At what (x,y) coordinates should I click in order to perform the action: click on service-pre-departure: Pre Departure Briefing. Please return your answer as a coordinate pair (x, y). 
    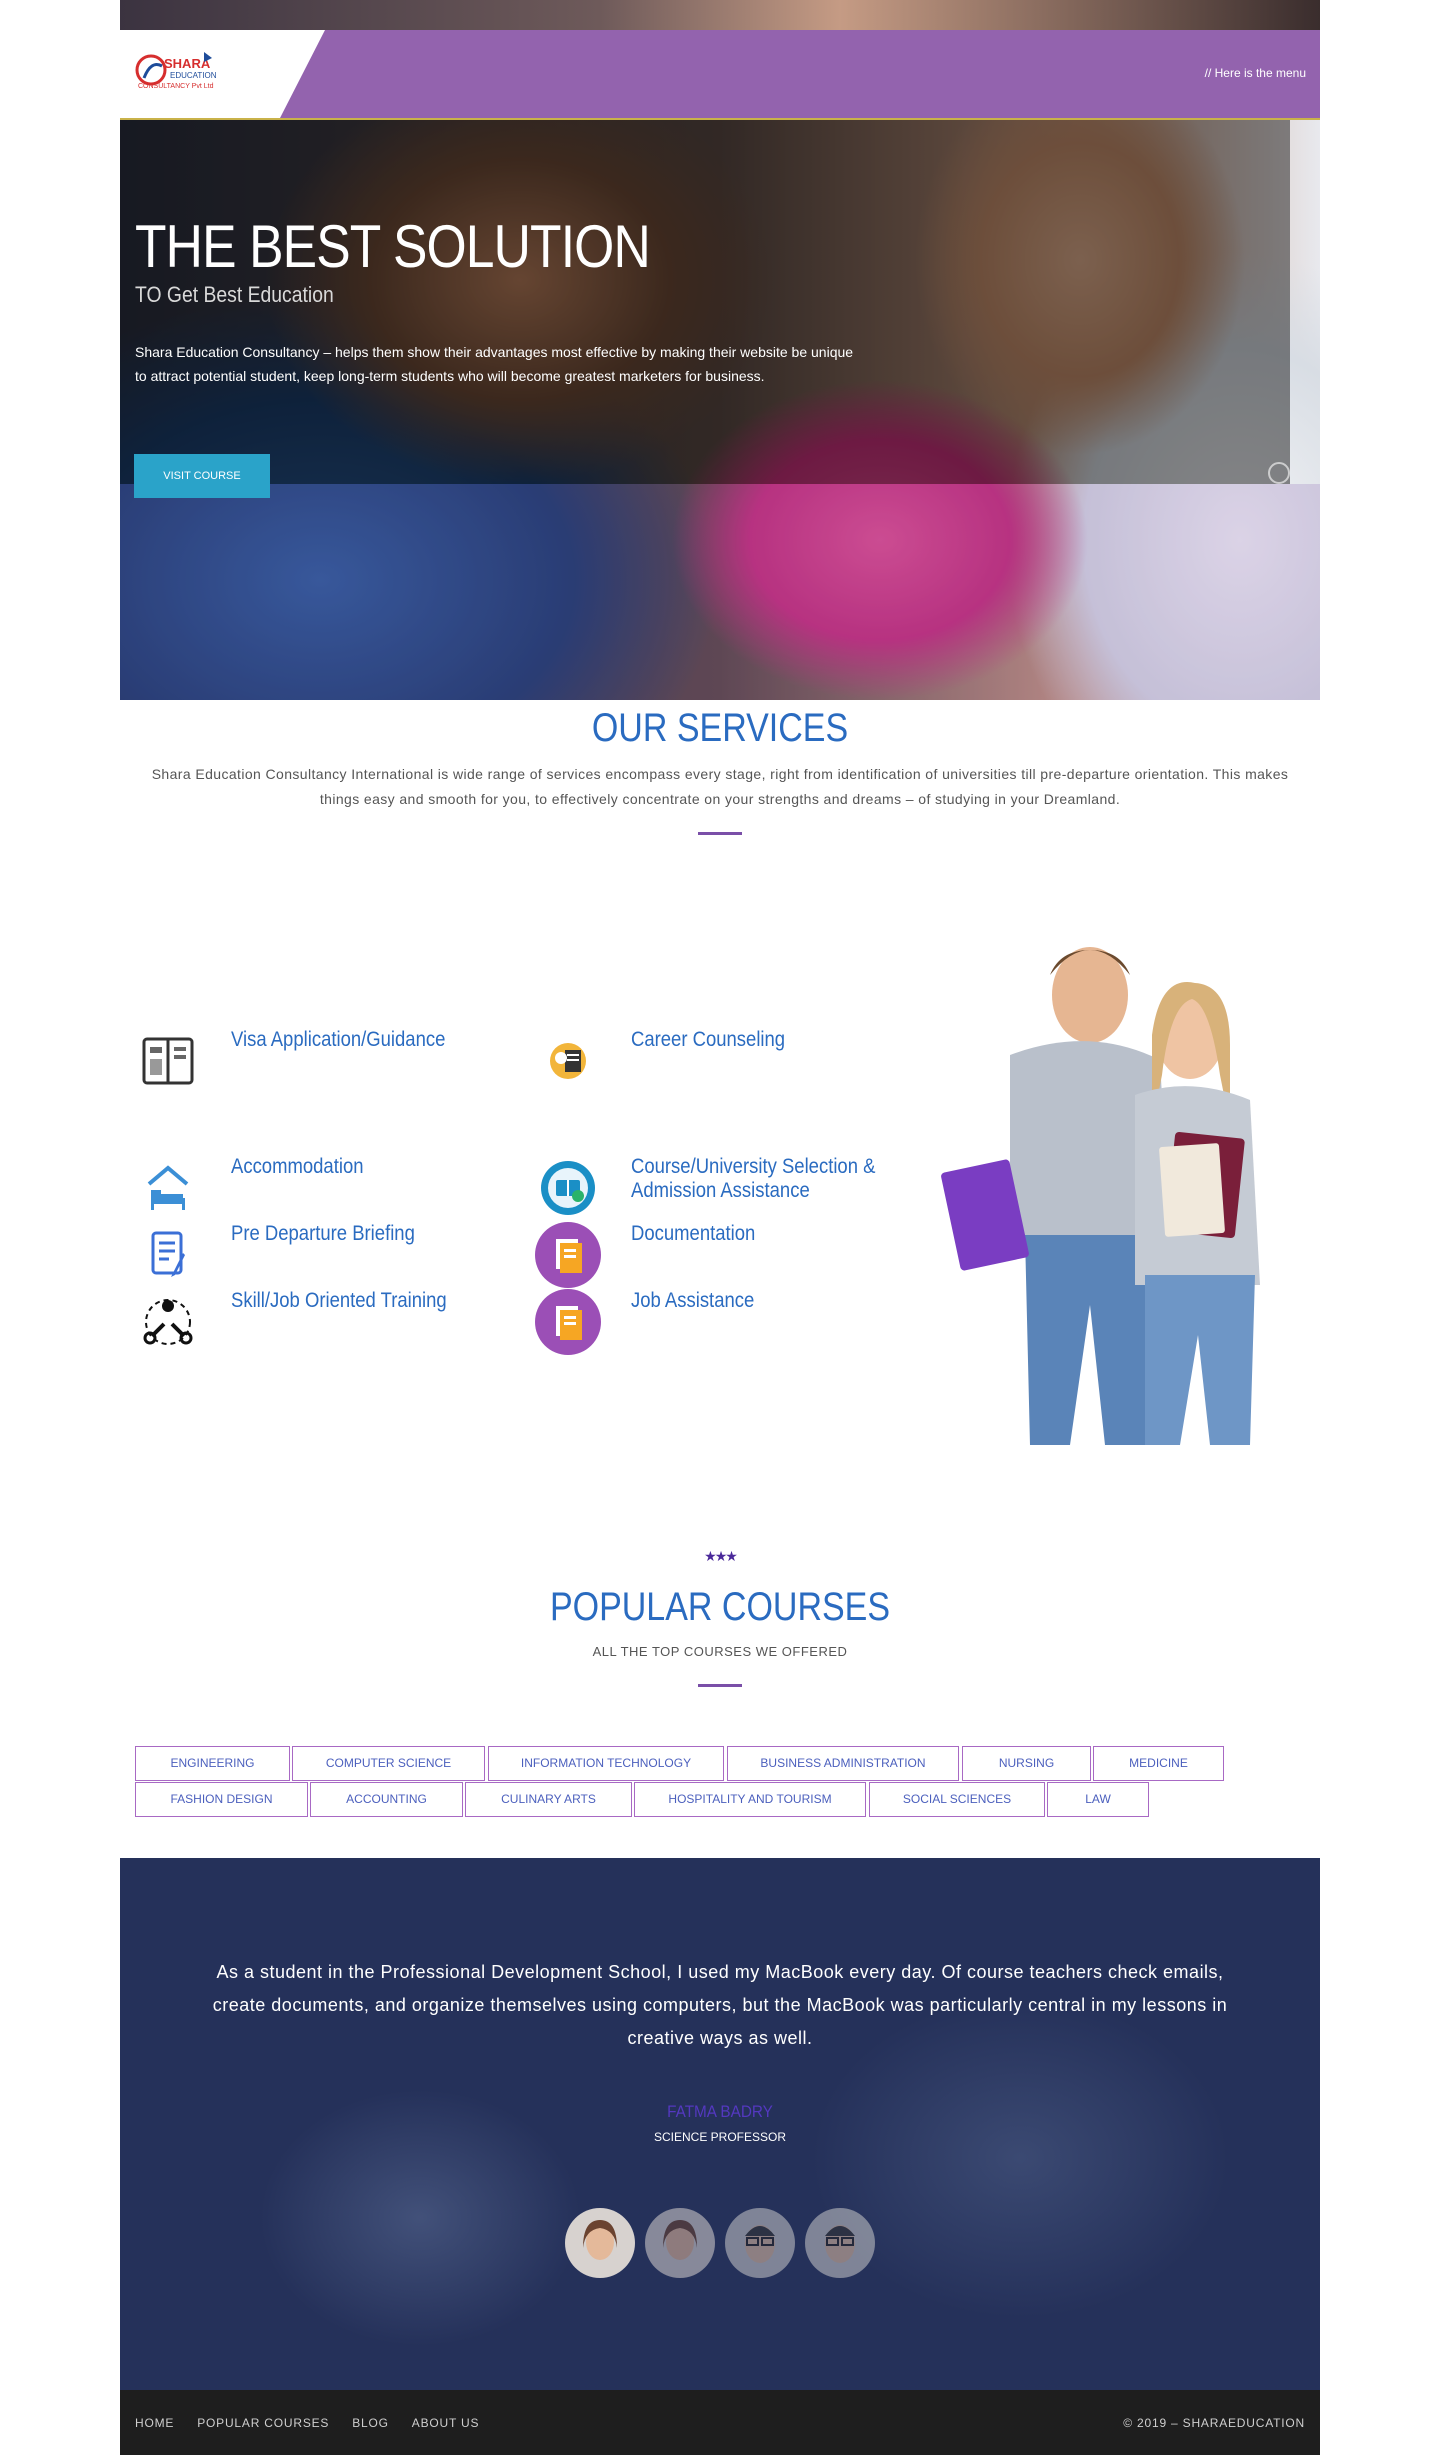
    Looking at the image, I should click on (287, 1255).